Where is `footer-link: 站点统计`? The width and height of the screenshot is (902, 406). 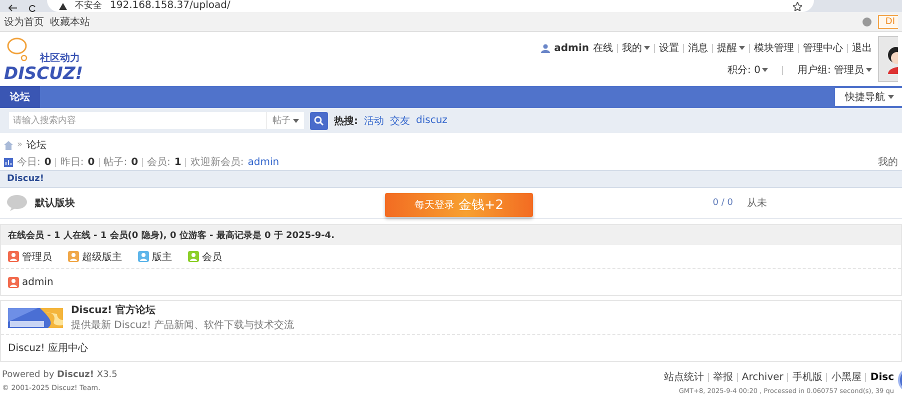 footer-link: 站点统计 is located at coordinates (684, 377).